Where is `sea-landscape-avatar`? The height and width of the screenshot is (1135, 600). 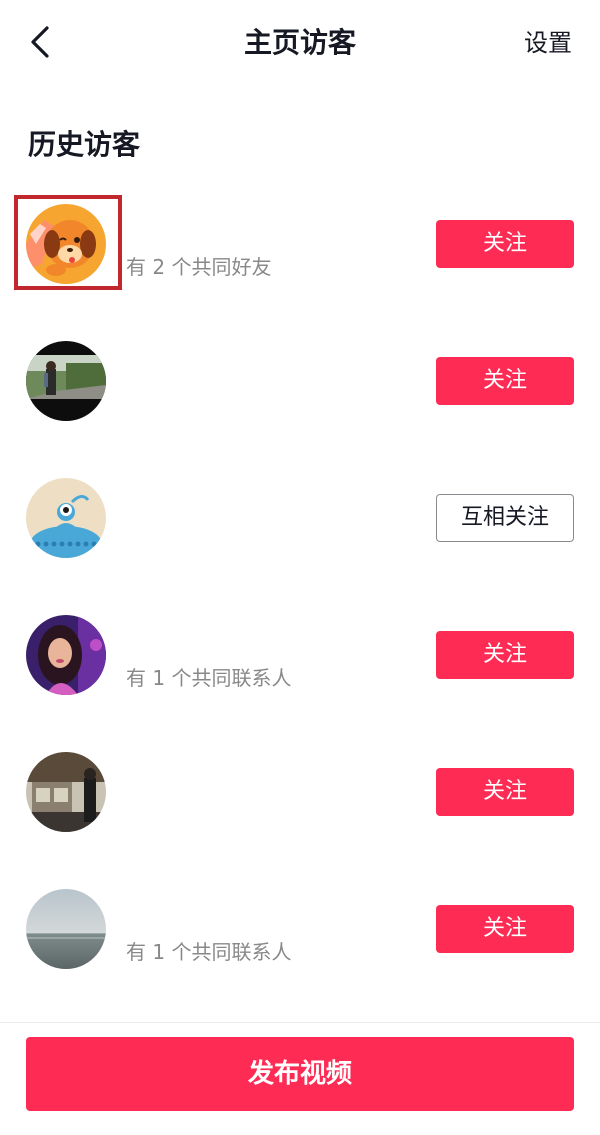
sea-landscape-avatar is located at coordinates (66, 929).